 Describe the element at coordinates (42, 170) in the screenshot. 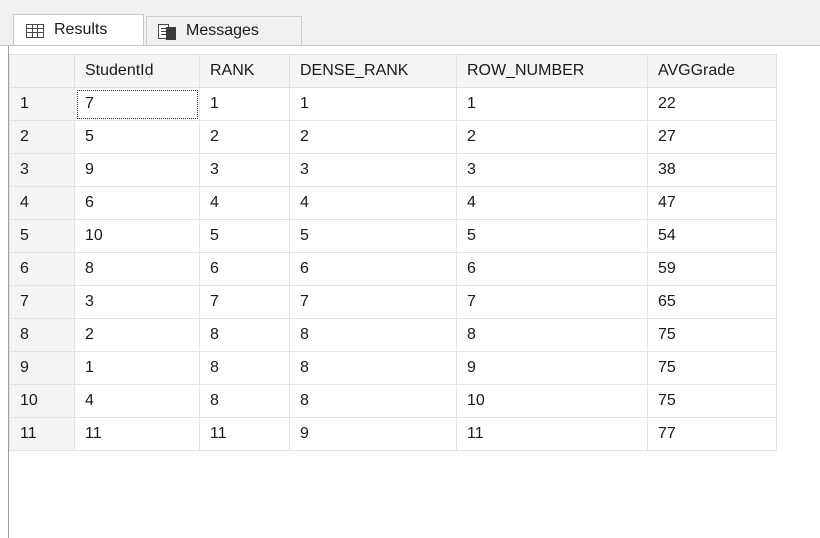

I see `row-number-cell: 3` at that location.